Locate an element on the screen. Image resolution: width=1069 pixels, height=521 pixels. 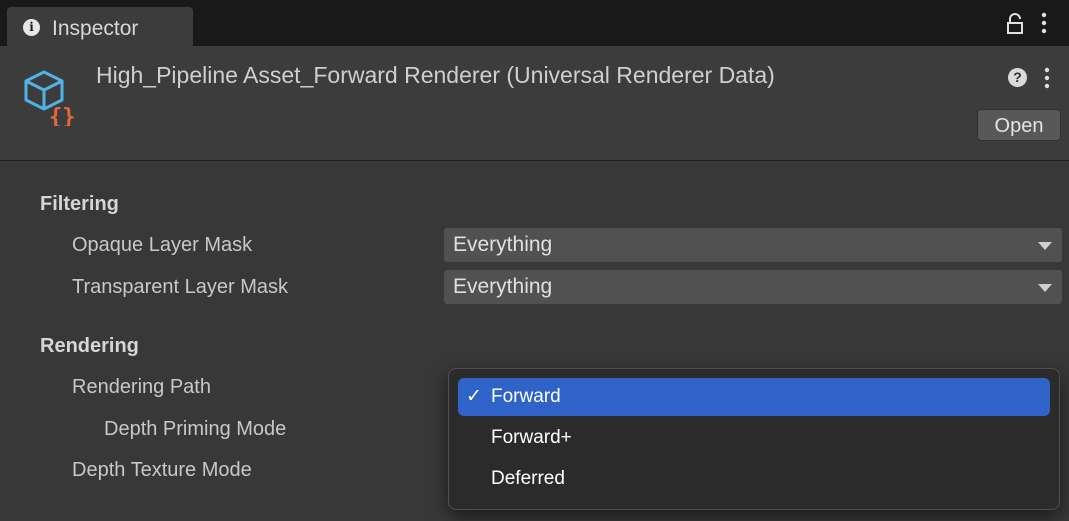
lock-icon is located at coordinates (1015, 24).